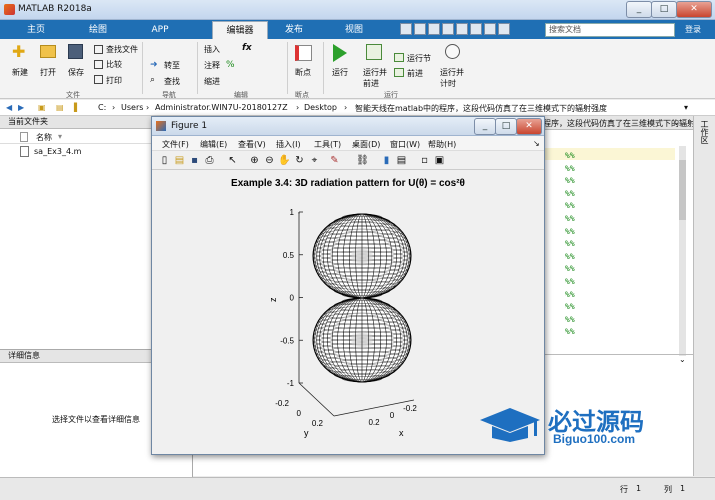 This screenshot has height=500, width=715. Describe the element at coordinates (529, 126) in the screenshot. I see `figure-close-button: ✕` at that location.